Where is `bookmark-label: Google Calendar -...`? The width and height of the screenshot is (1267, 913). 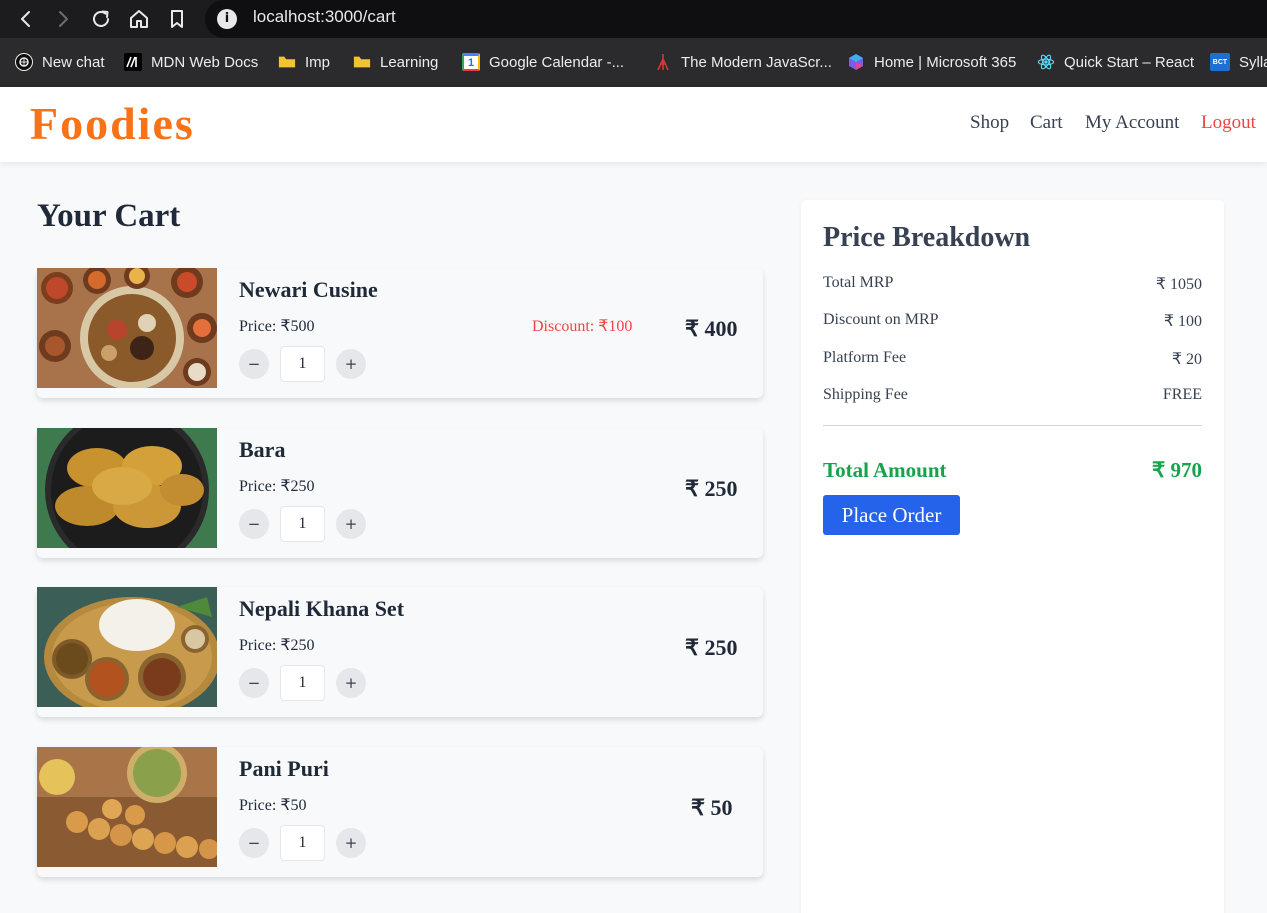
bookmark-label: Google Calendar -... is located at coordinates (557, 62).